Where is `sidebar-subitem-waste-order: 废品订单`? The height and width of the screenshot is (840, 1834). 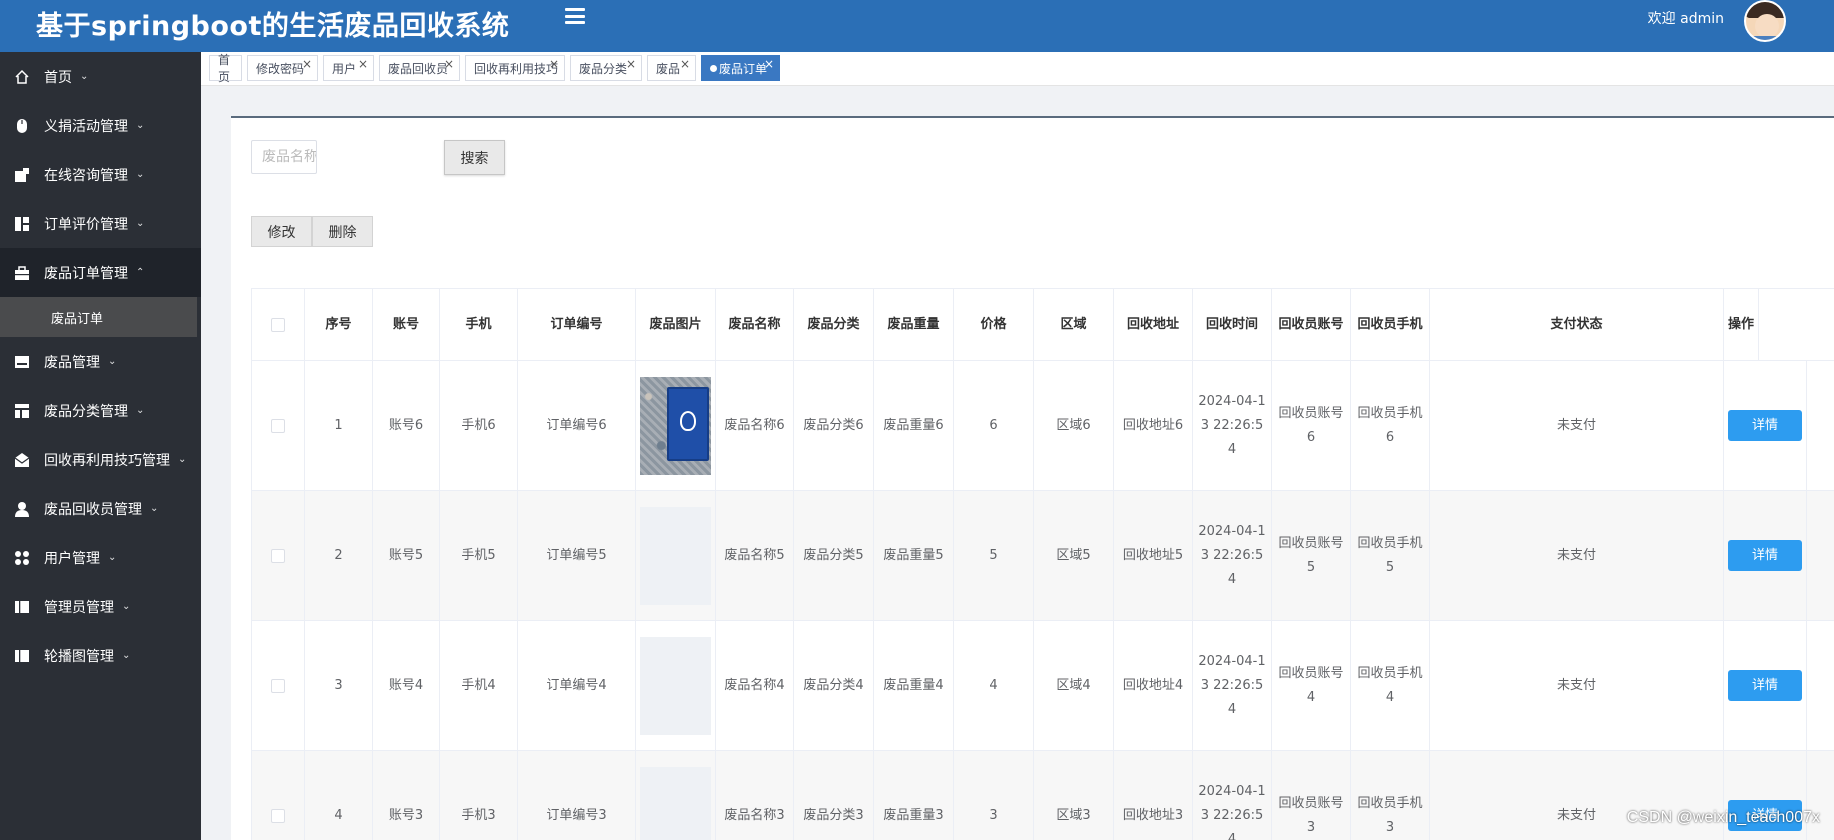 sidebar-subitem-waste-order: 废品订单 is located at coordinates (98, 317).